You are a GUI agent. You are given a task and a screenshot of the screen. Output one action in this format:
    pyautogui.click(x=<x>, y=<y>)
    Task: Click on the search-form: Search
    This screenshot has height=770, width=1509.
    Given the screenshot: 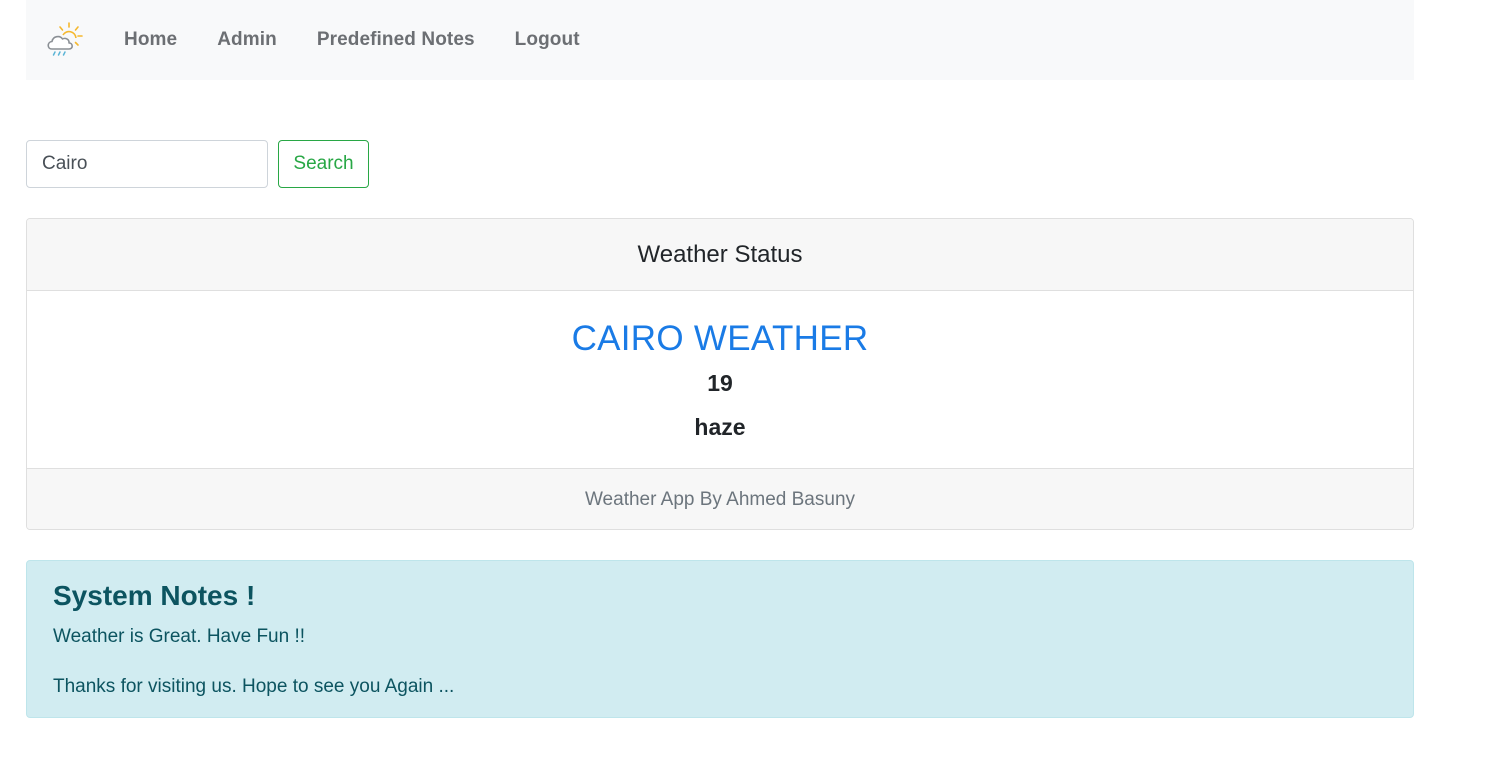 What is the action you would take?
    pyautogui.click(x=197, y=164)
    